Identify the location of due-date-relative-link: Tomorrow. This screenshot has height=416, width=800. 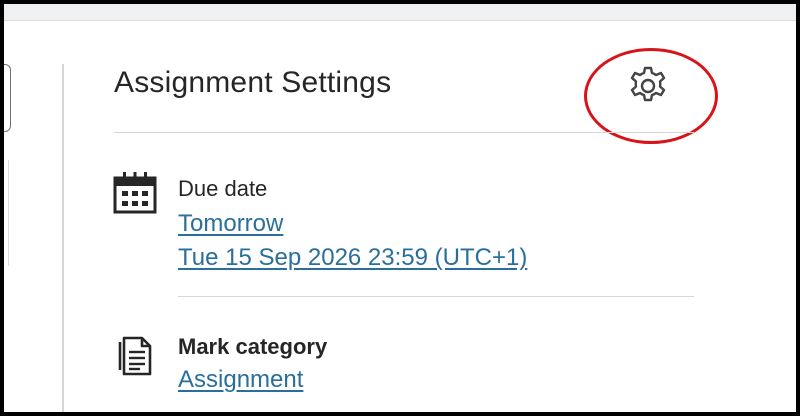
(230, 224).